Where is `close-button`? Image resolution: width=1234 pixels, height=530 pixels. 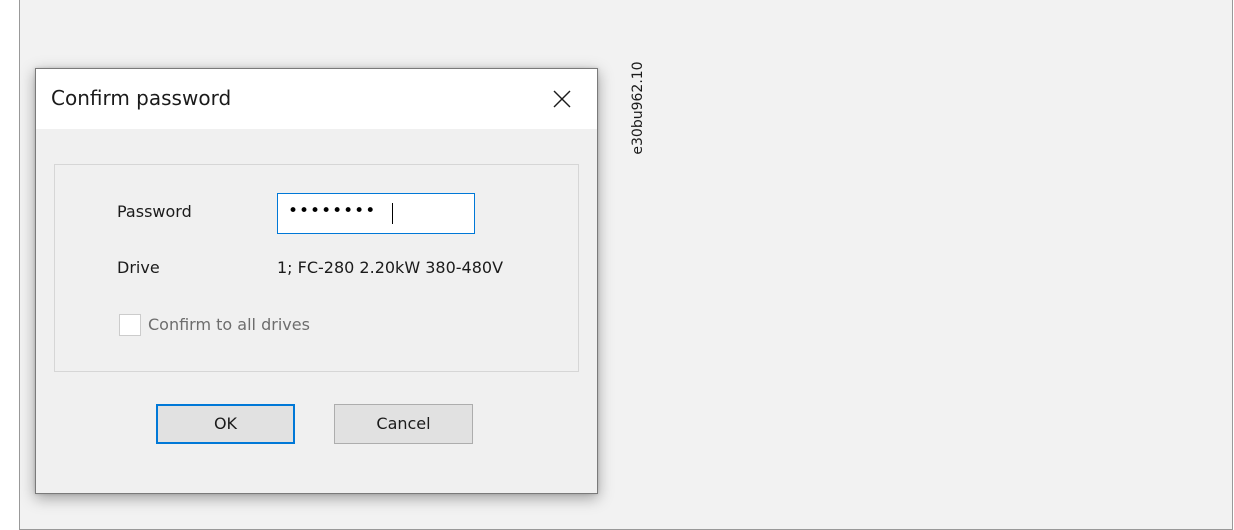
close-button is located at coordinates (562, 99).